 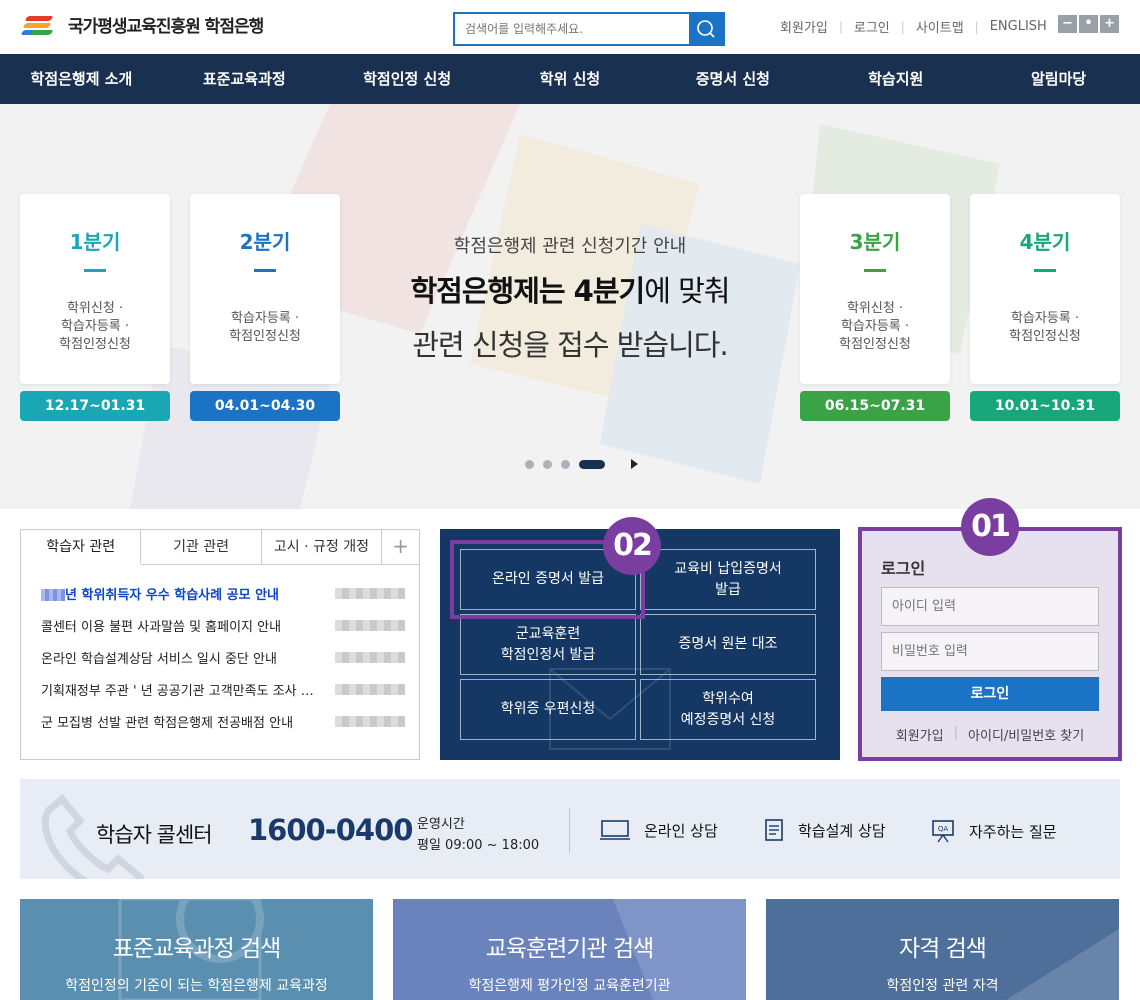 I want to click on redacted-year, so click(x=53, y=595).